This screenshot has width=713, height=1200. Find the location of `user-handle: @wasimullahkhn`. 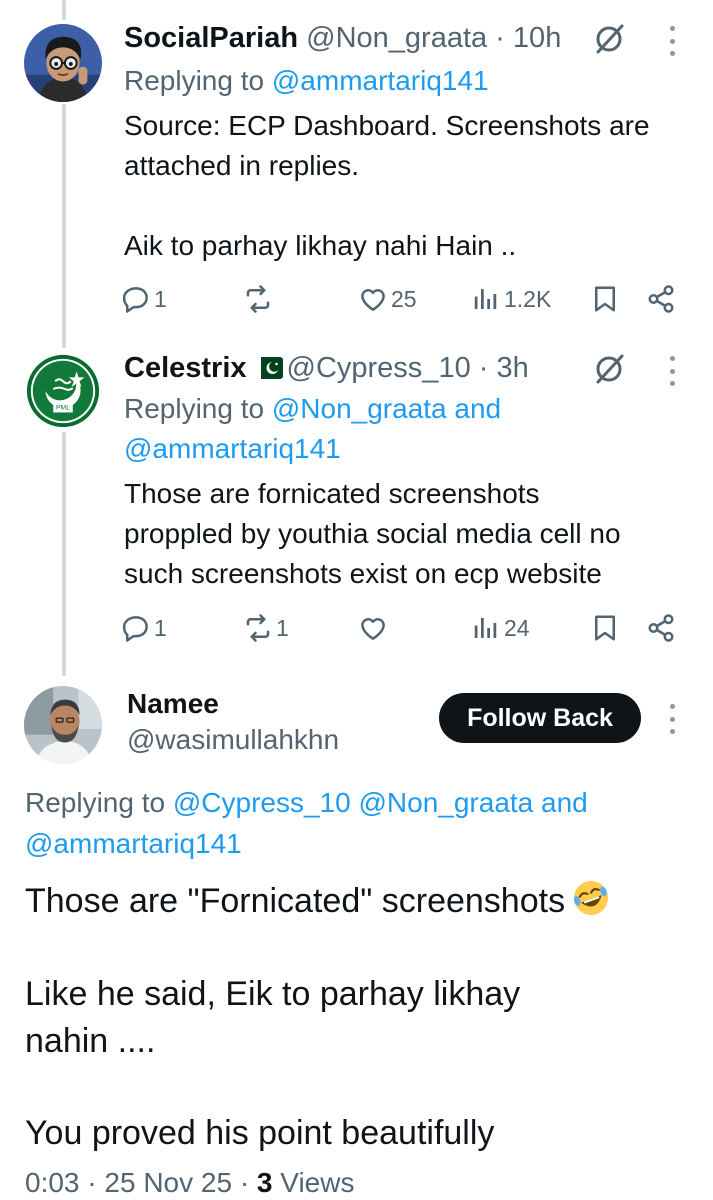

user-handle: @wasimullahkhn is located at coordinates (233, 740).